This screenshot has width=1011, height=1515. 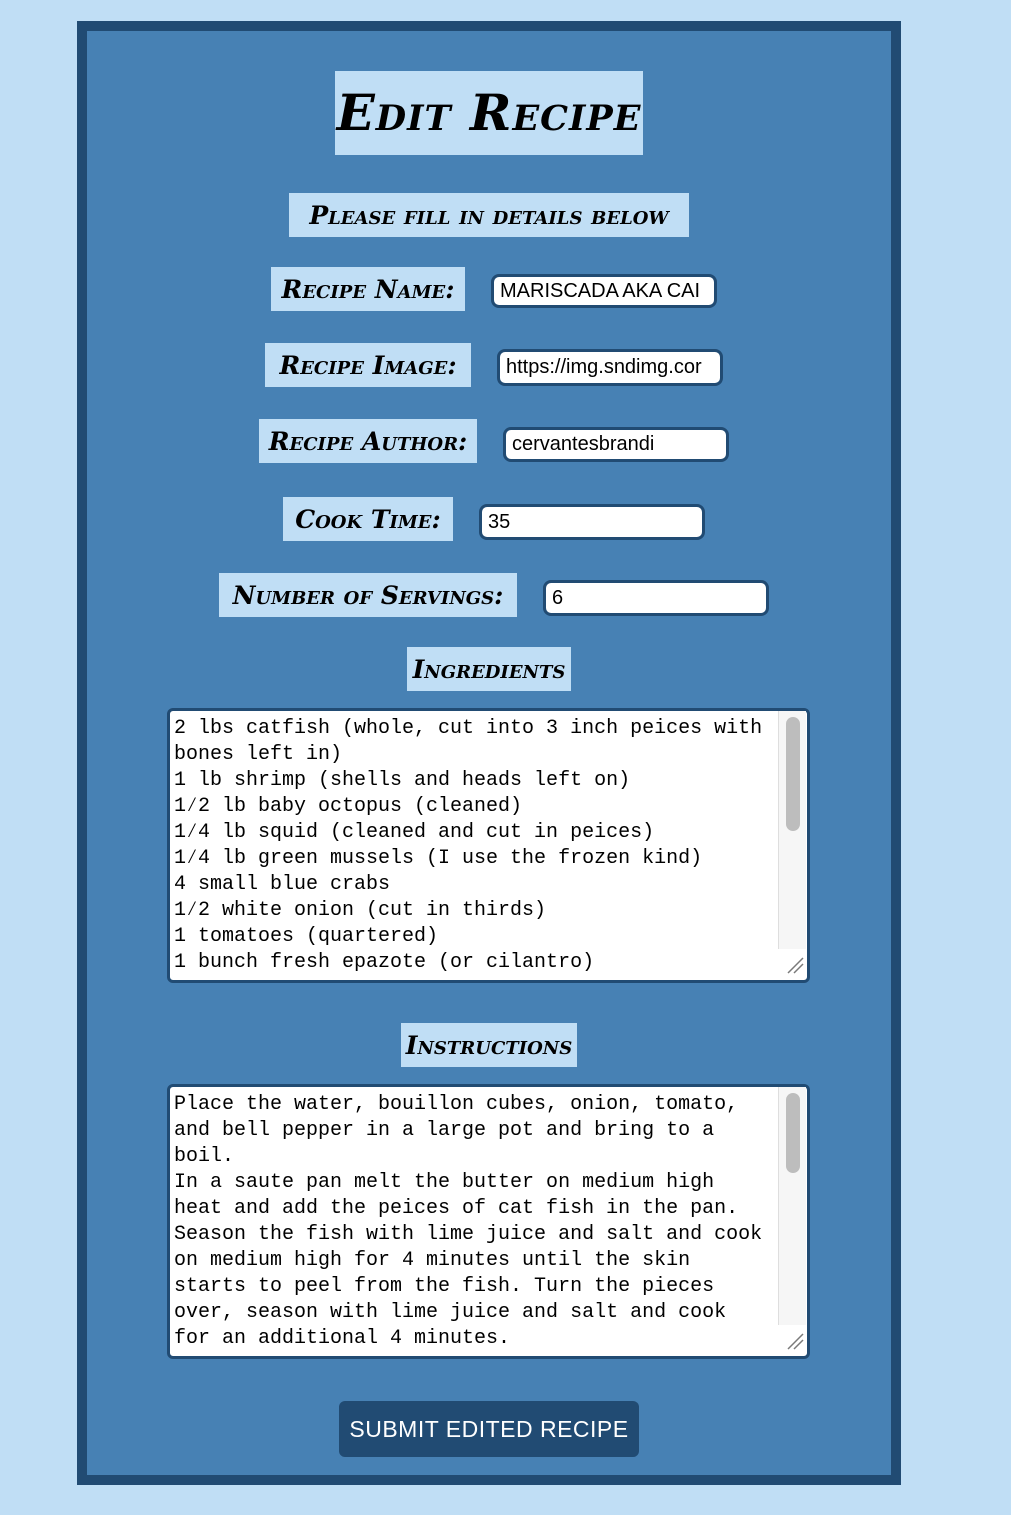 What do you see at coordinates (489, 215) in the screenshot?
I see `form-subtitle: Please fill in details below` at bounding box center [489, 215].